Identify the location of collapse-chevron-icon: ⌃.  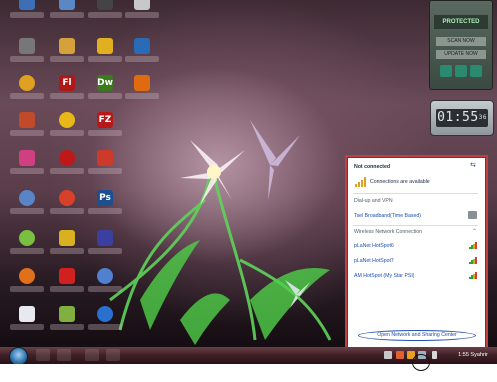
(474, 231).